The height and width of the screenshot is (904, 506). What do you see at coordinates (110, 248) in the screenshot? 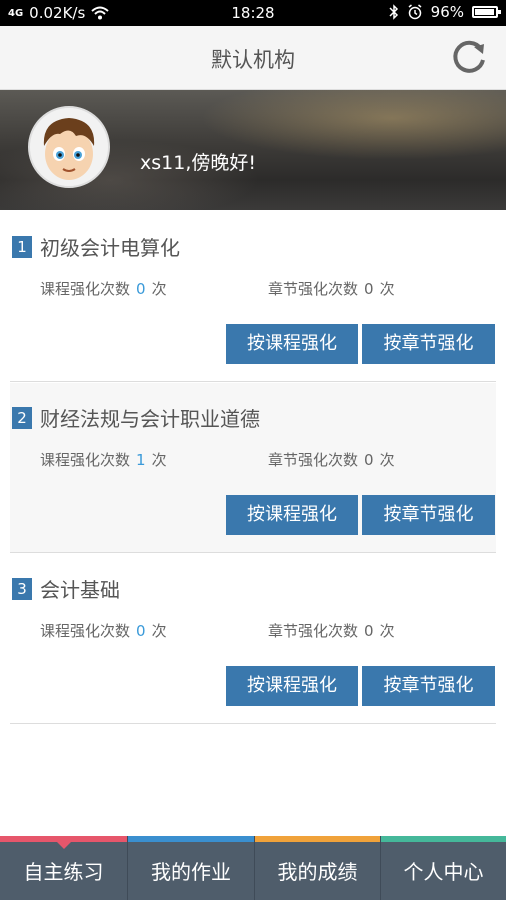
I see `course-name: 初级会计电算化` at bounding box center [110, 248].